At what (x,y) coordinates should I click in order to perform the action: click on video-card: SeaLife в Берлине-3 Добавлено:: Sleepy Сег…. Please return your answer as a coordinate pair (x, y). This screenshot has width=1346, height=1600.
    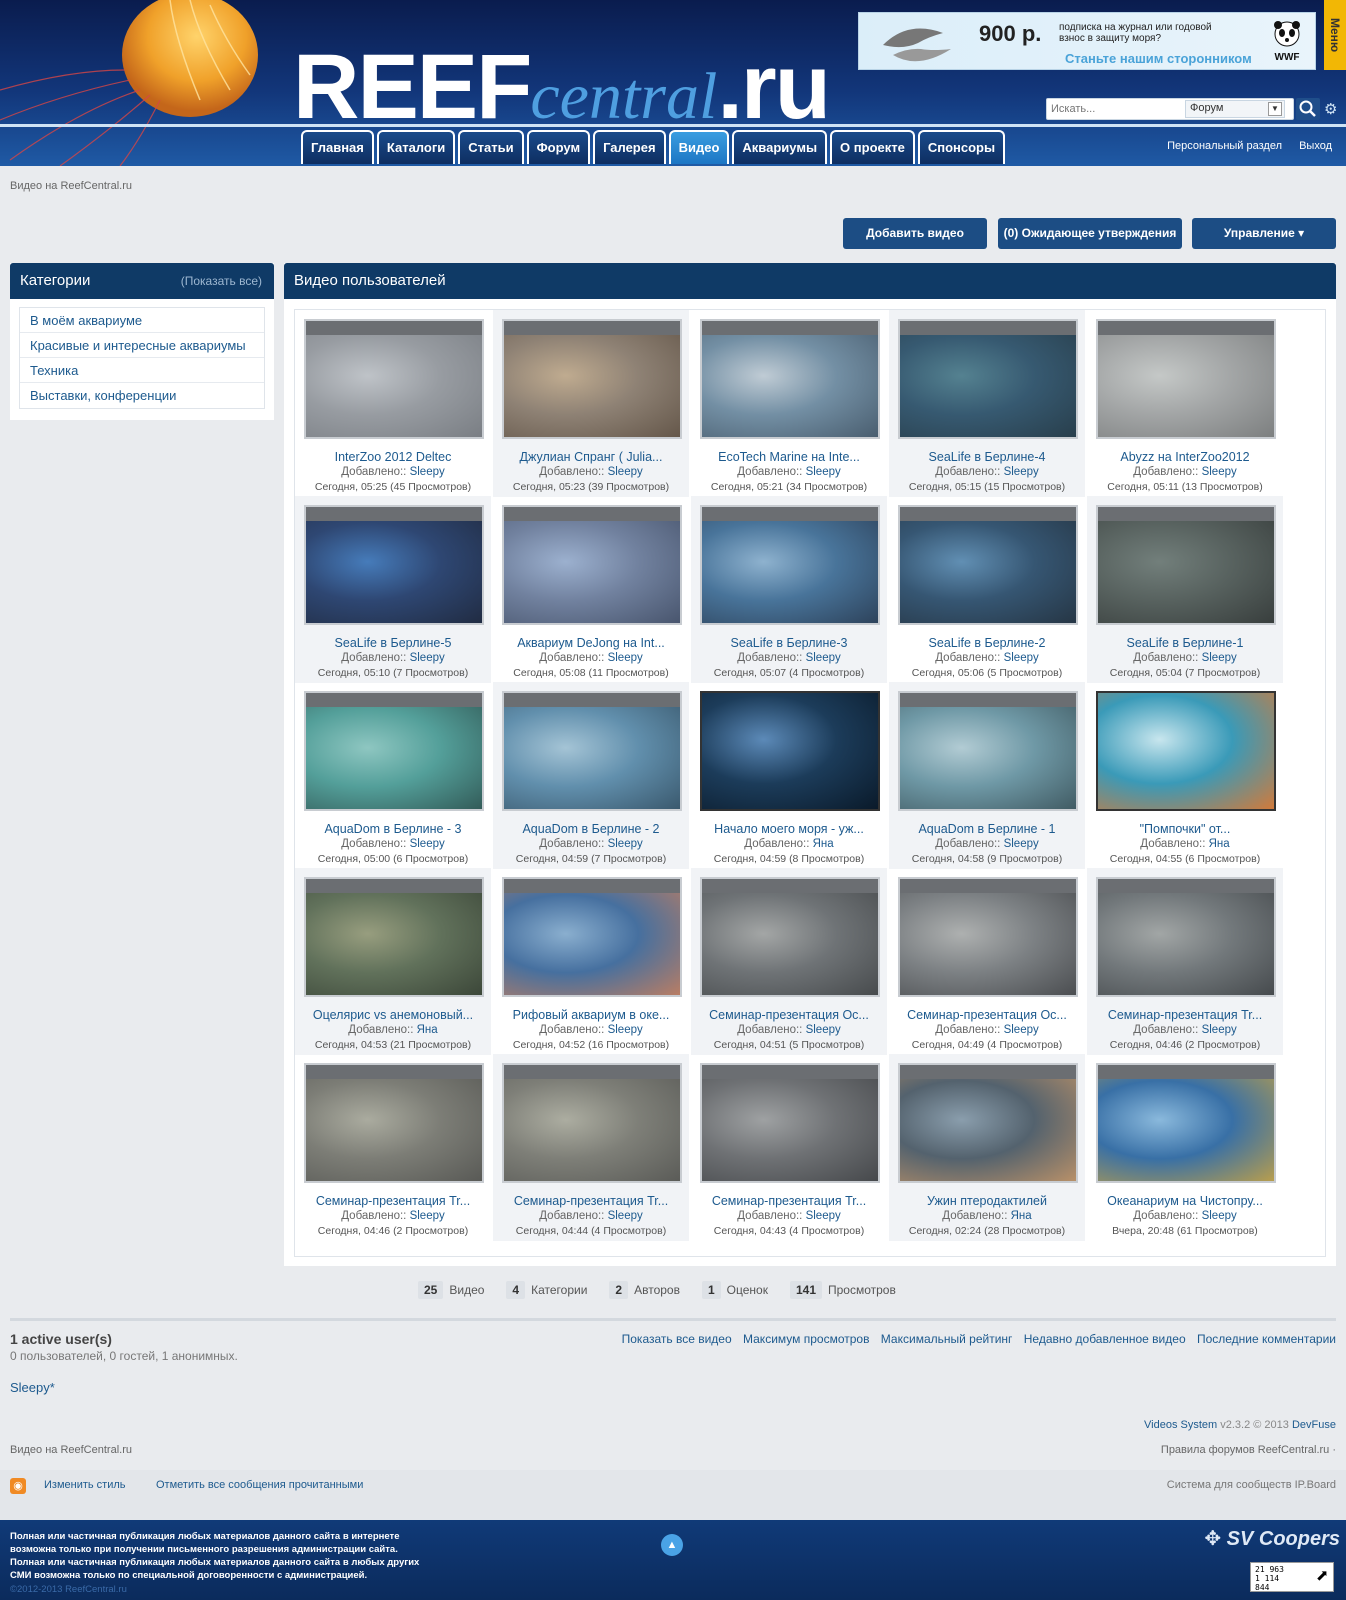
    Looking at the image, I should click on (789, 589).